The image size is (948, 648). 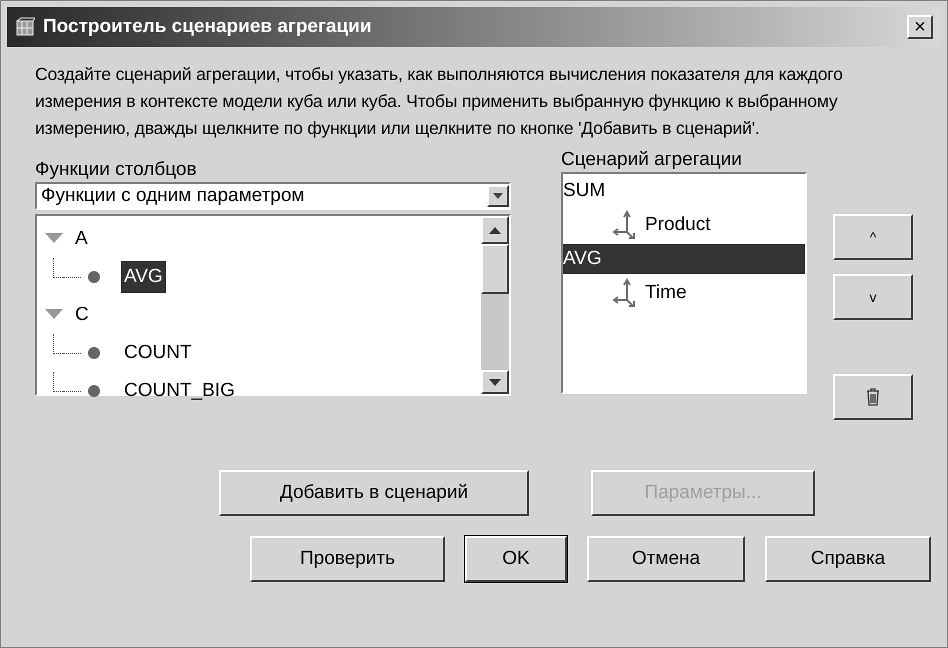 I want to click on dimension-label: Product, so click(x=677, y=224).